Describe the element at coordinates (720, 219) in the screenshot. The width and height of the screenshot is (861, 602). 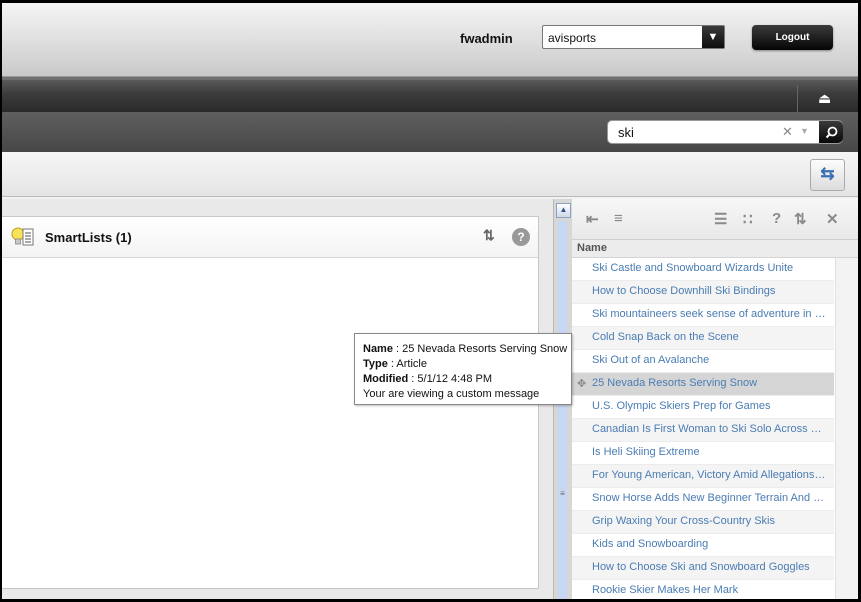
I see `list-view-icon: ☰` at that location.